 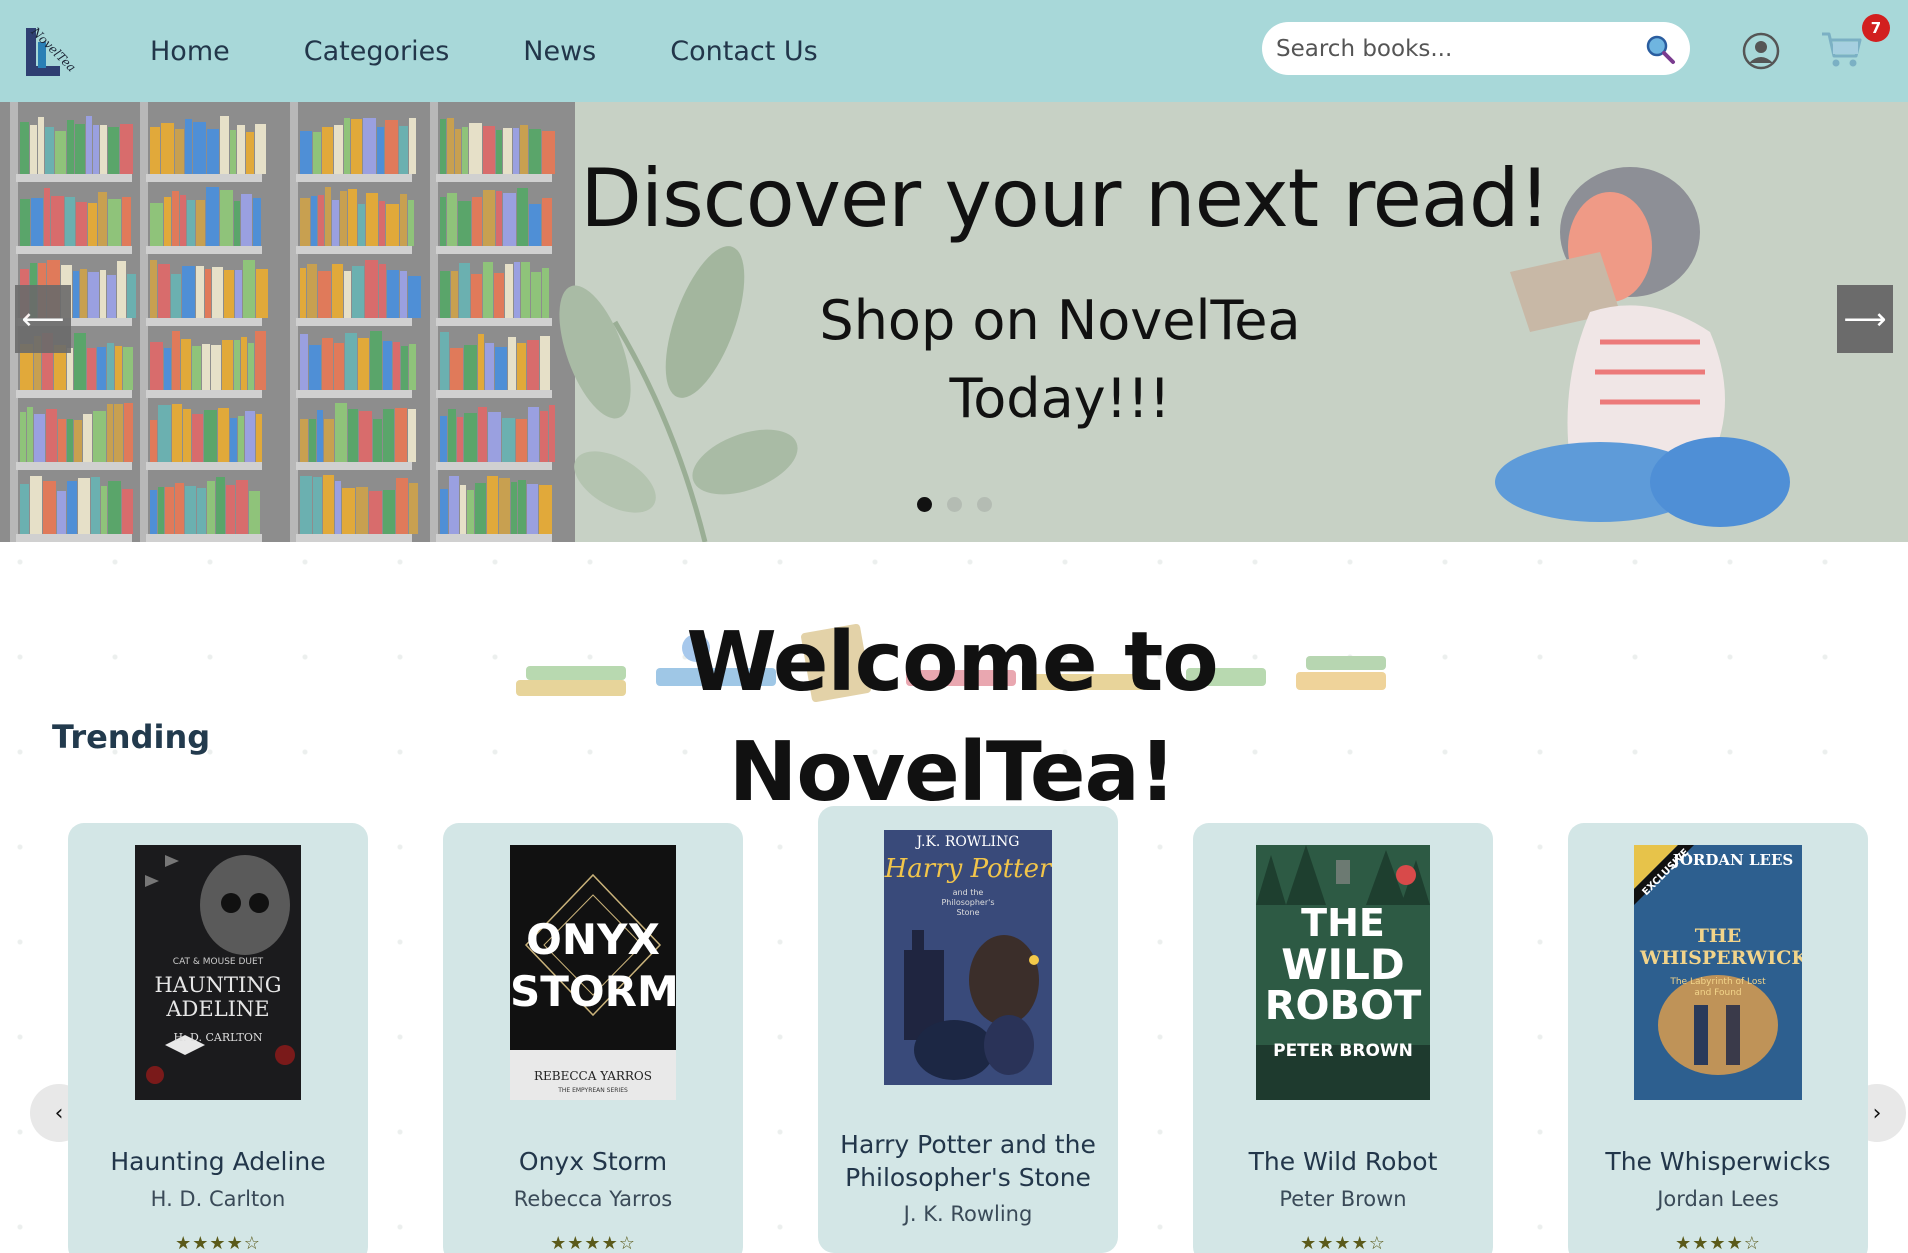 What do you see at coordinates (968, 902) in the screenshot?
I see `cover-subtitle: and the Philosopher's Stone` at bounding box center [968, 902].